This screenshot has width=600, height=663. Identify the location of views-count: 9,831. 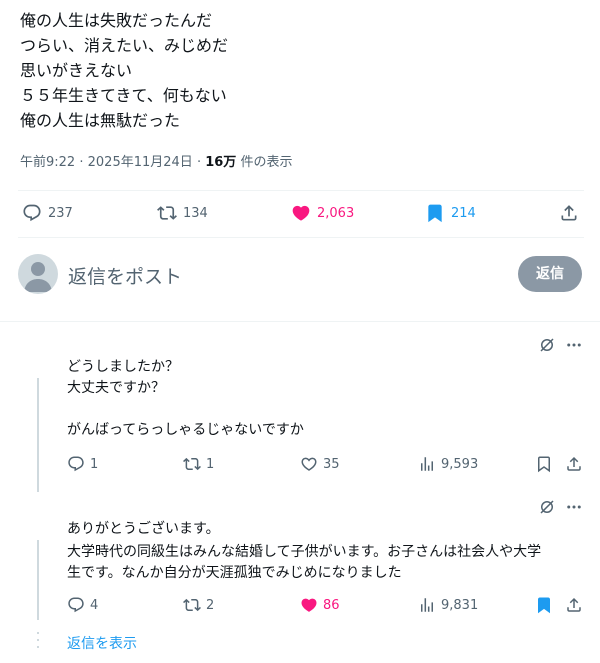
(460, 605).